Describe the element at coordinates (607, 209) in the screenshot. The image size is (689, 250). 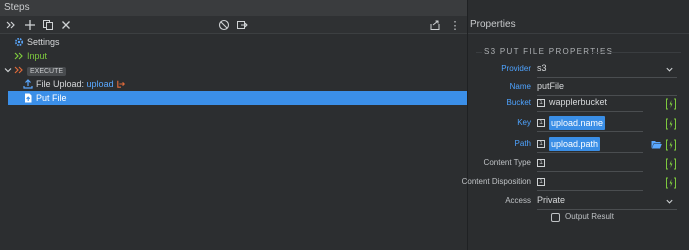
I see `access-underline` at that location.